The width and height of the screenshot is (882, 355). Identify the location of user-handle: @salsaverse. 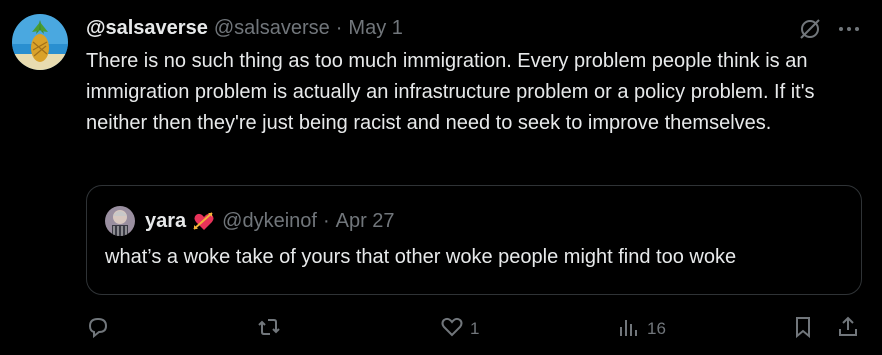
(272, 28).